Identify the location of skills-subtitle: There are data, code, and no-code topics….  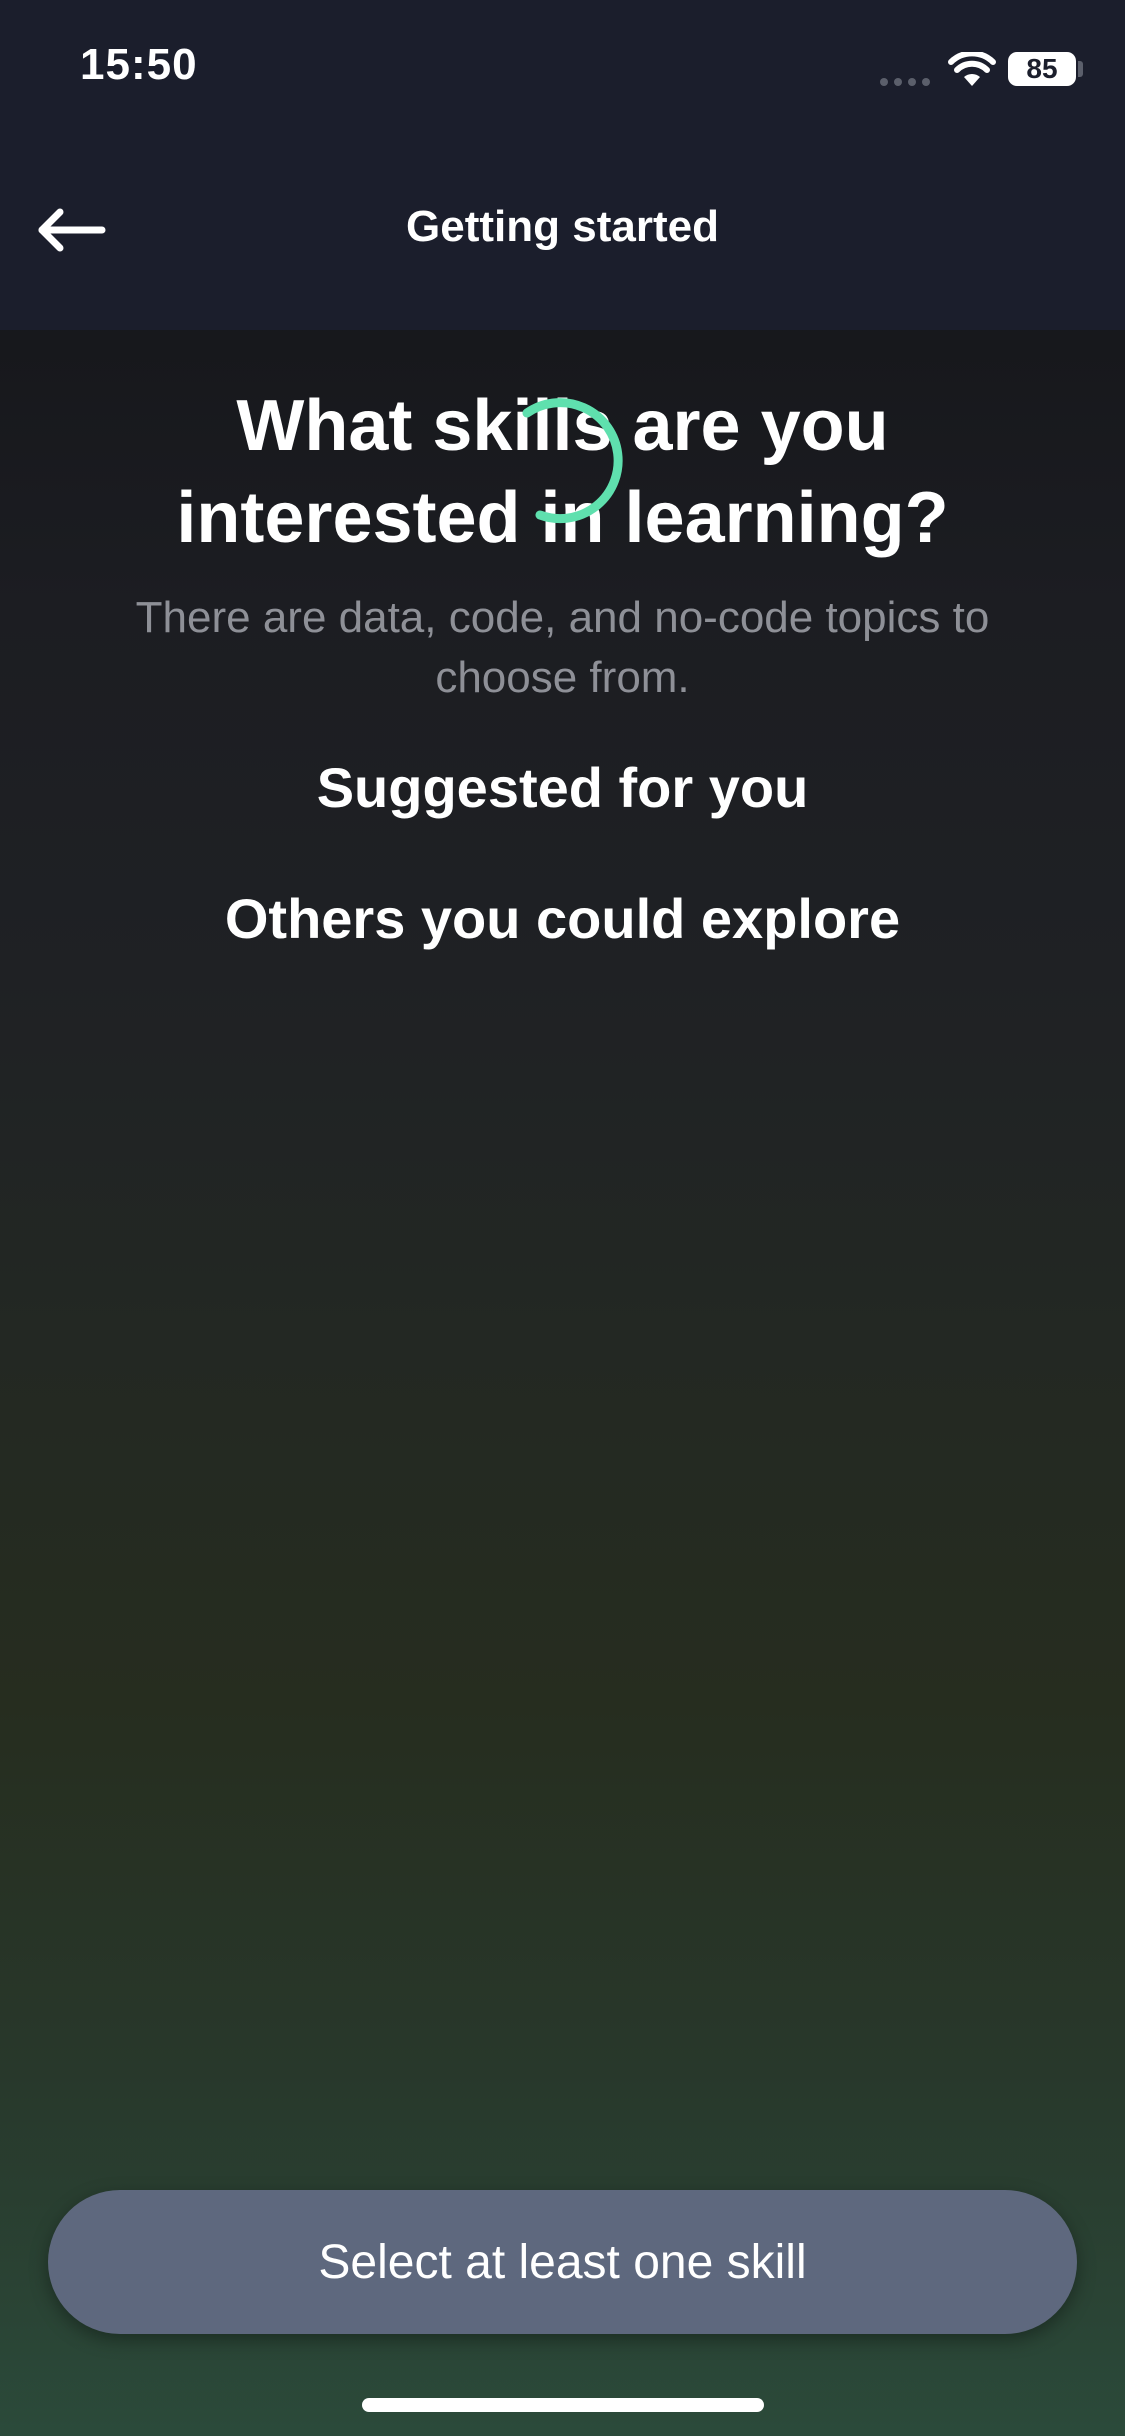
(562, 647).